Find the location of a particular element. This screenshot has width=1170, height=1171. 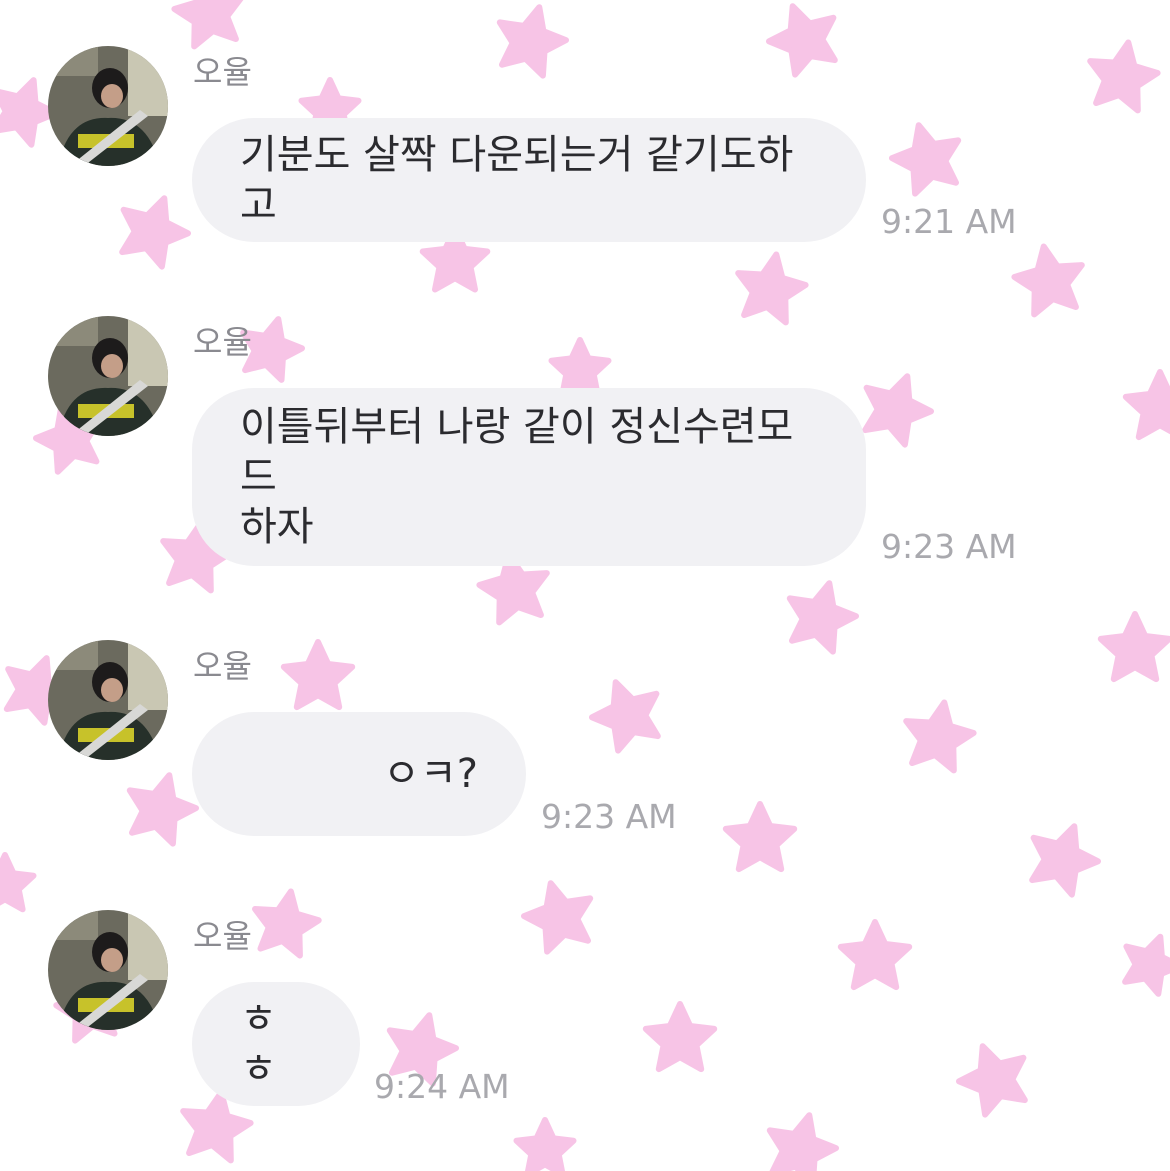

message-text: ㅎㅎ is located at coordinates (258, 1044).